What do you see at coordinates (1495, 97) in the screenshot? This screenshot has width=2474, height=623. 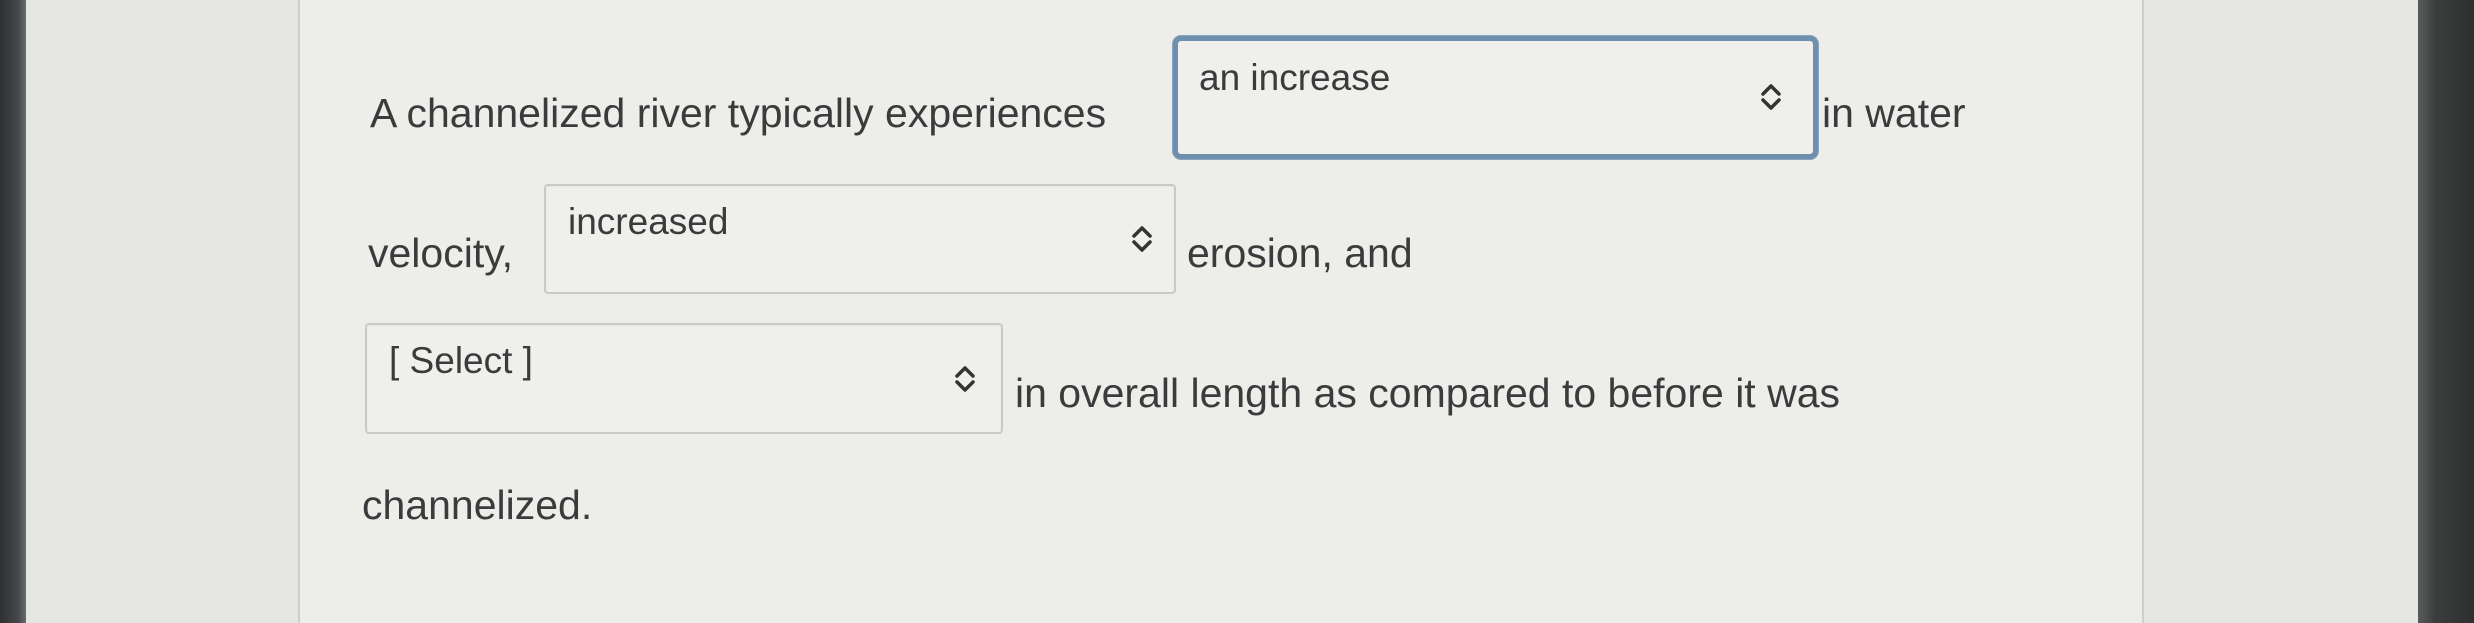 I see `answer-dropdown-1: an increase` at bounding box center [1495, 97].